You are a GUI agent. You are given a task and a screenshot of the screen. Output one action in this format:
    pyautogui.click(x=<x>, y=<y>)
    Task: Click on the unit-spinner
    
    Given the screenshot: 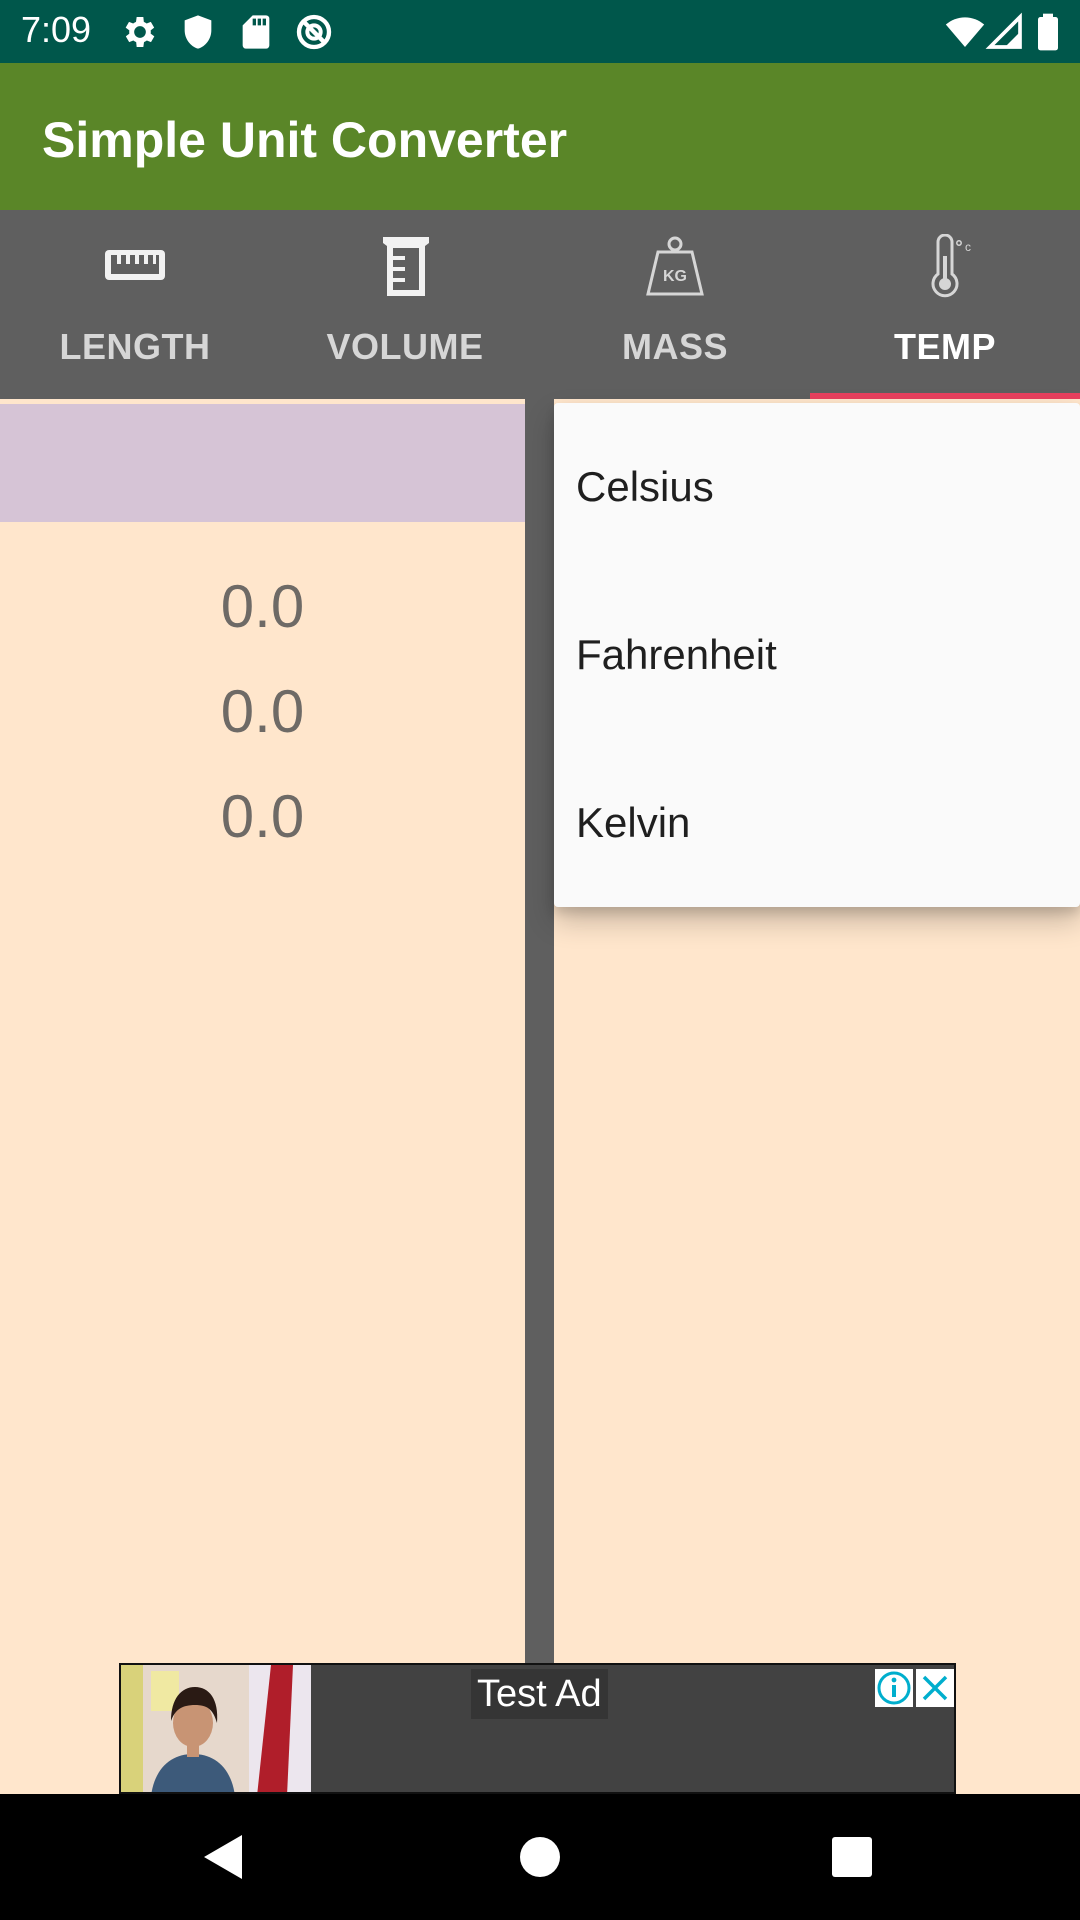 What is the action you would take?
    pyautogui.click(x=262, y=463)
    